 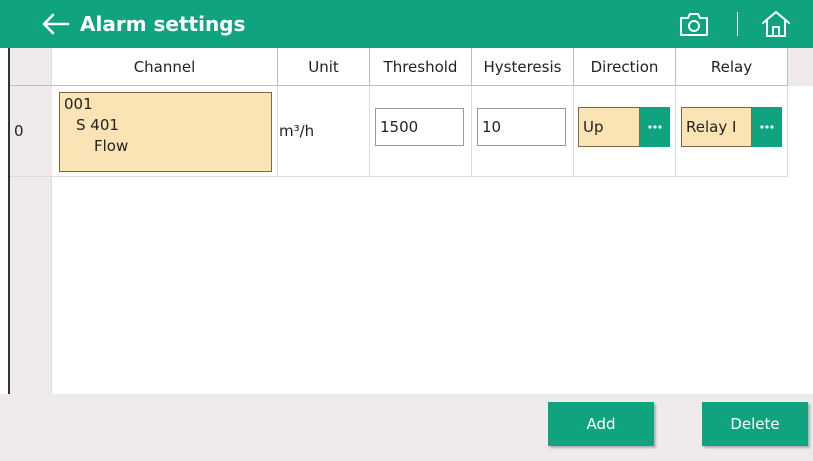 I want to click on header-corner, so click(x=31, y=66).